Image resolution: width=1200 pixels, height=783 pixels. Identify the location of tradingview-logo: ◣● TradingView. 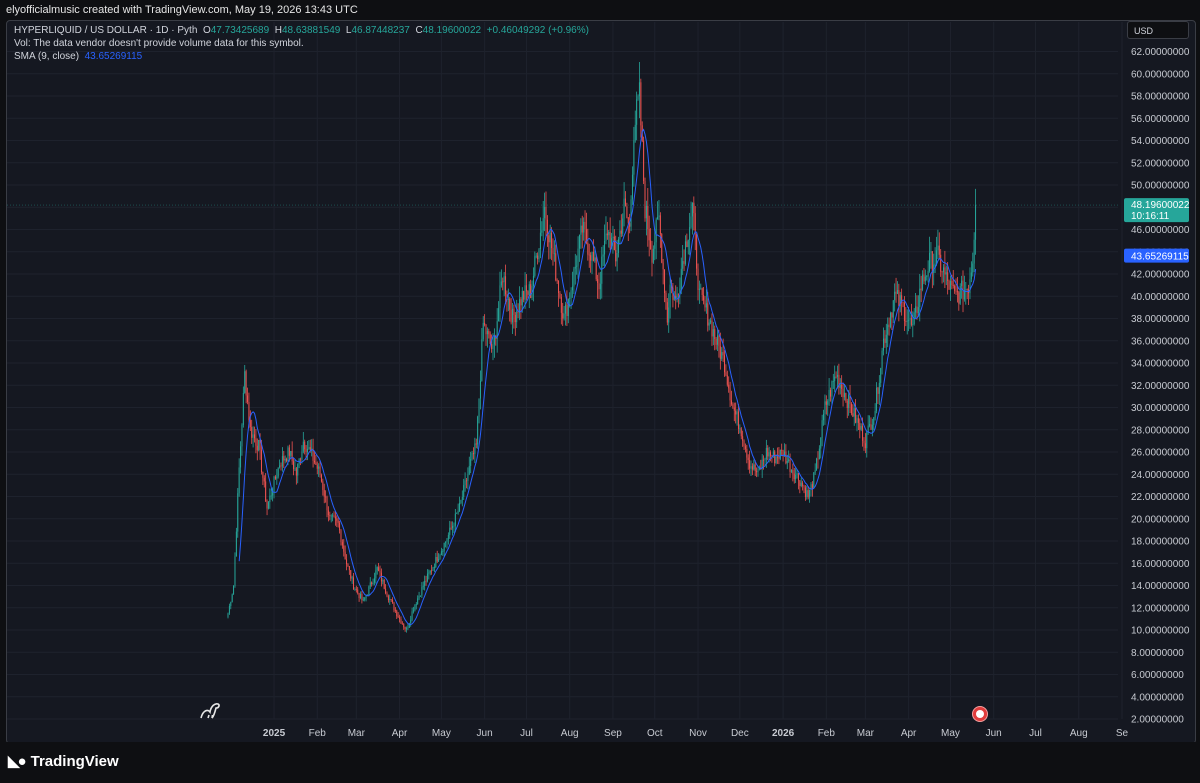
(63, 761).